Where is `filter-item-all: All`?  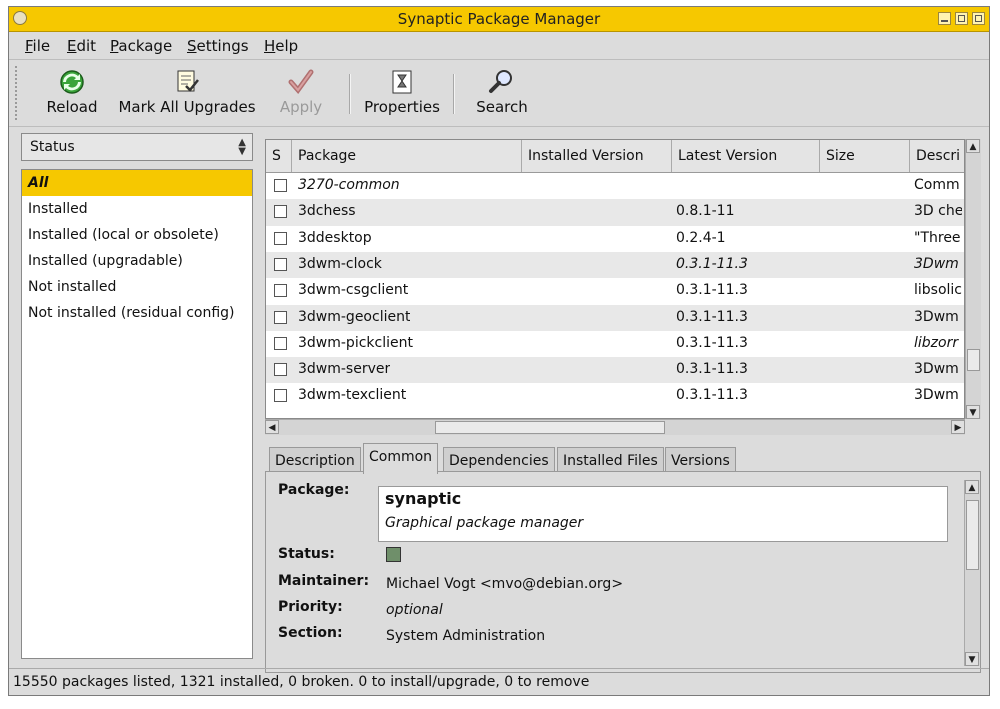 filter-item-all: All is located at coordinates (137, 183).